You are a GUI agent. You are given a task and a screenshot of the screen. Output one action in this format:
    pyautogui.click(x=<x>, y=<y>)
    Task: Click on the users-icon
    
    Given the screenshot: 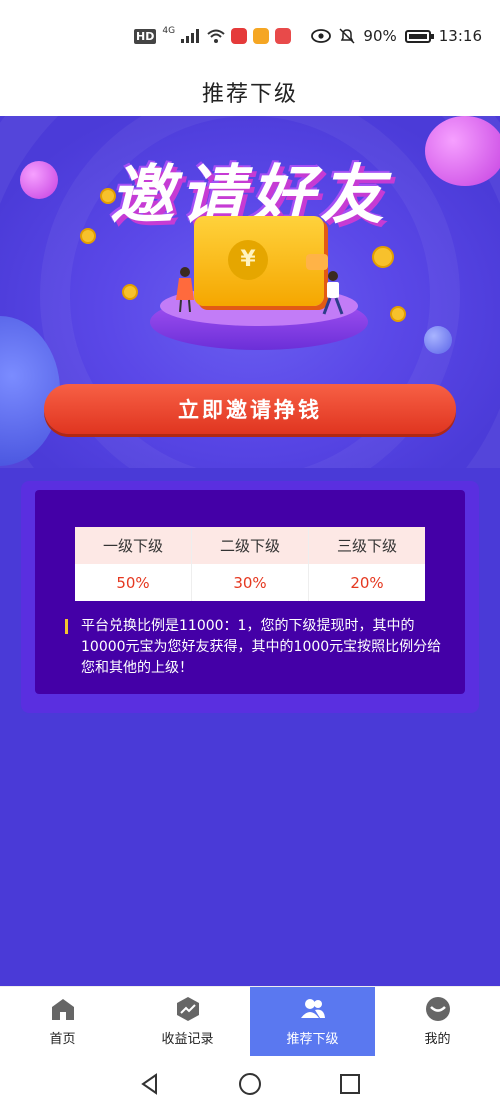 What is the action you would take?
    pyautogui.click(x=312, y=1008)
    